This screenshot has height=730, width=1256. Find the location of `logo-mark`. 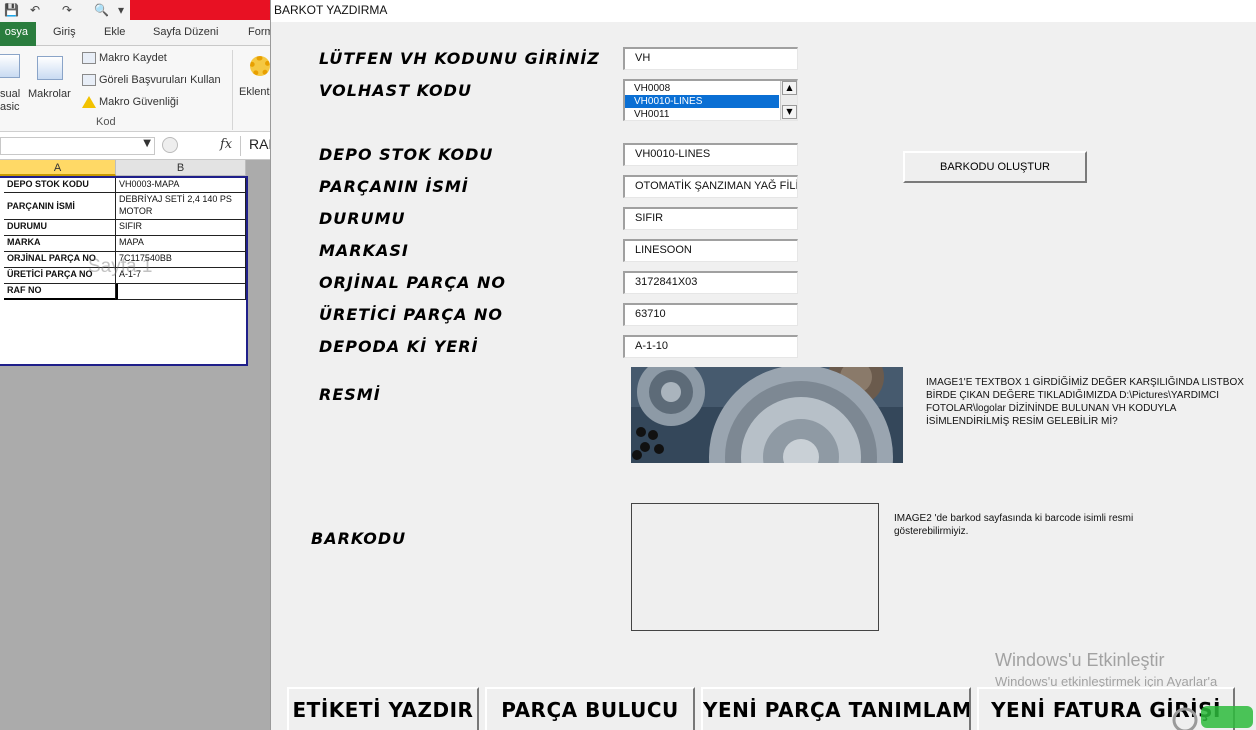

logo-mark is located at coordinates (1212, 718).